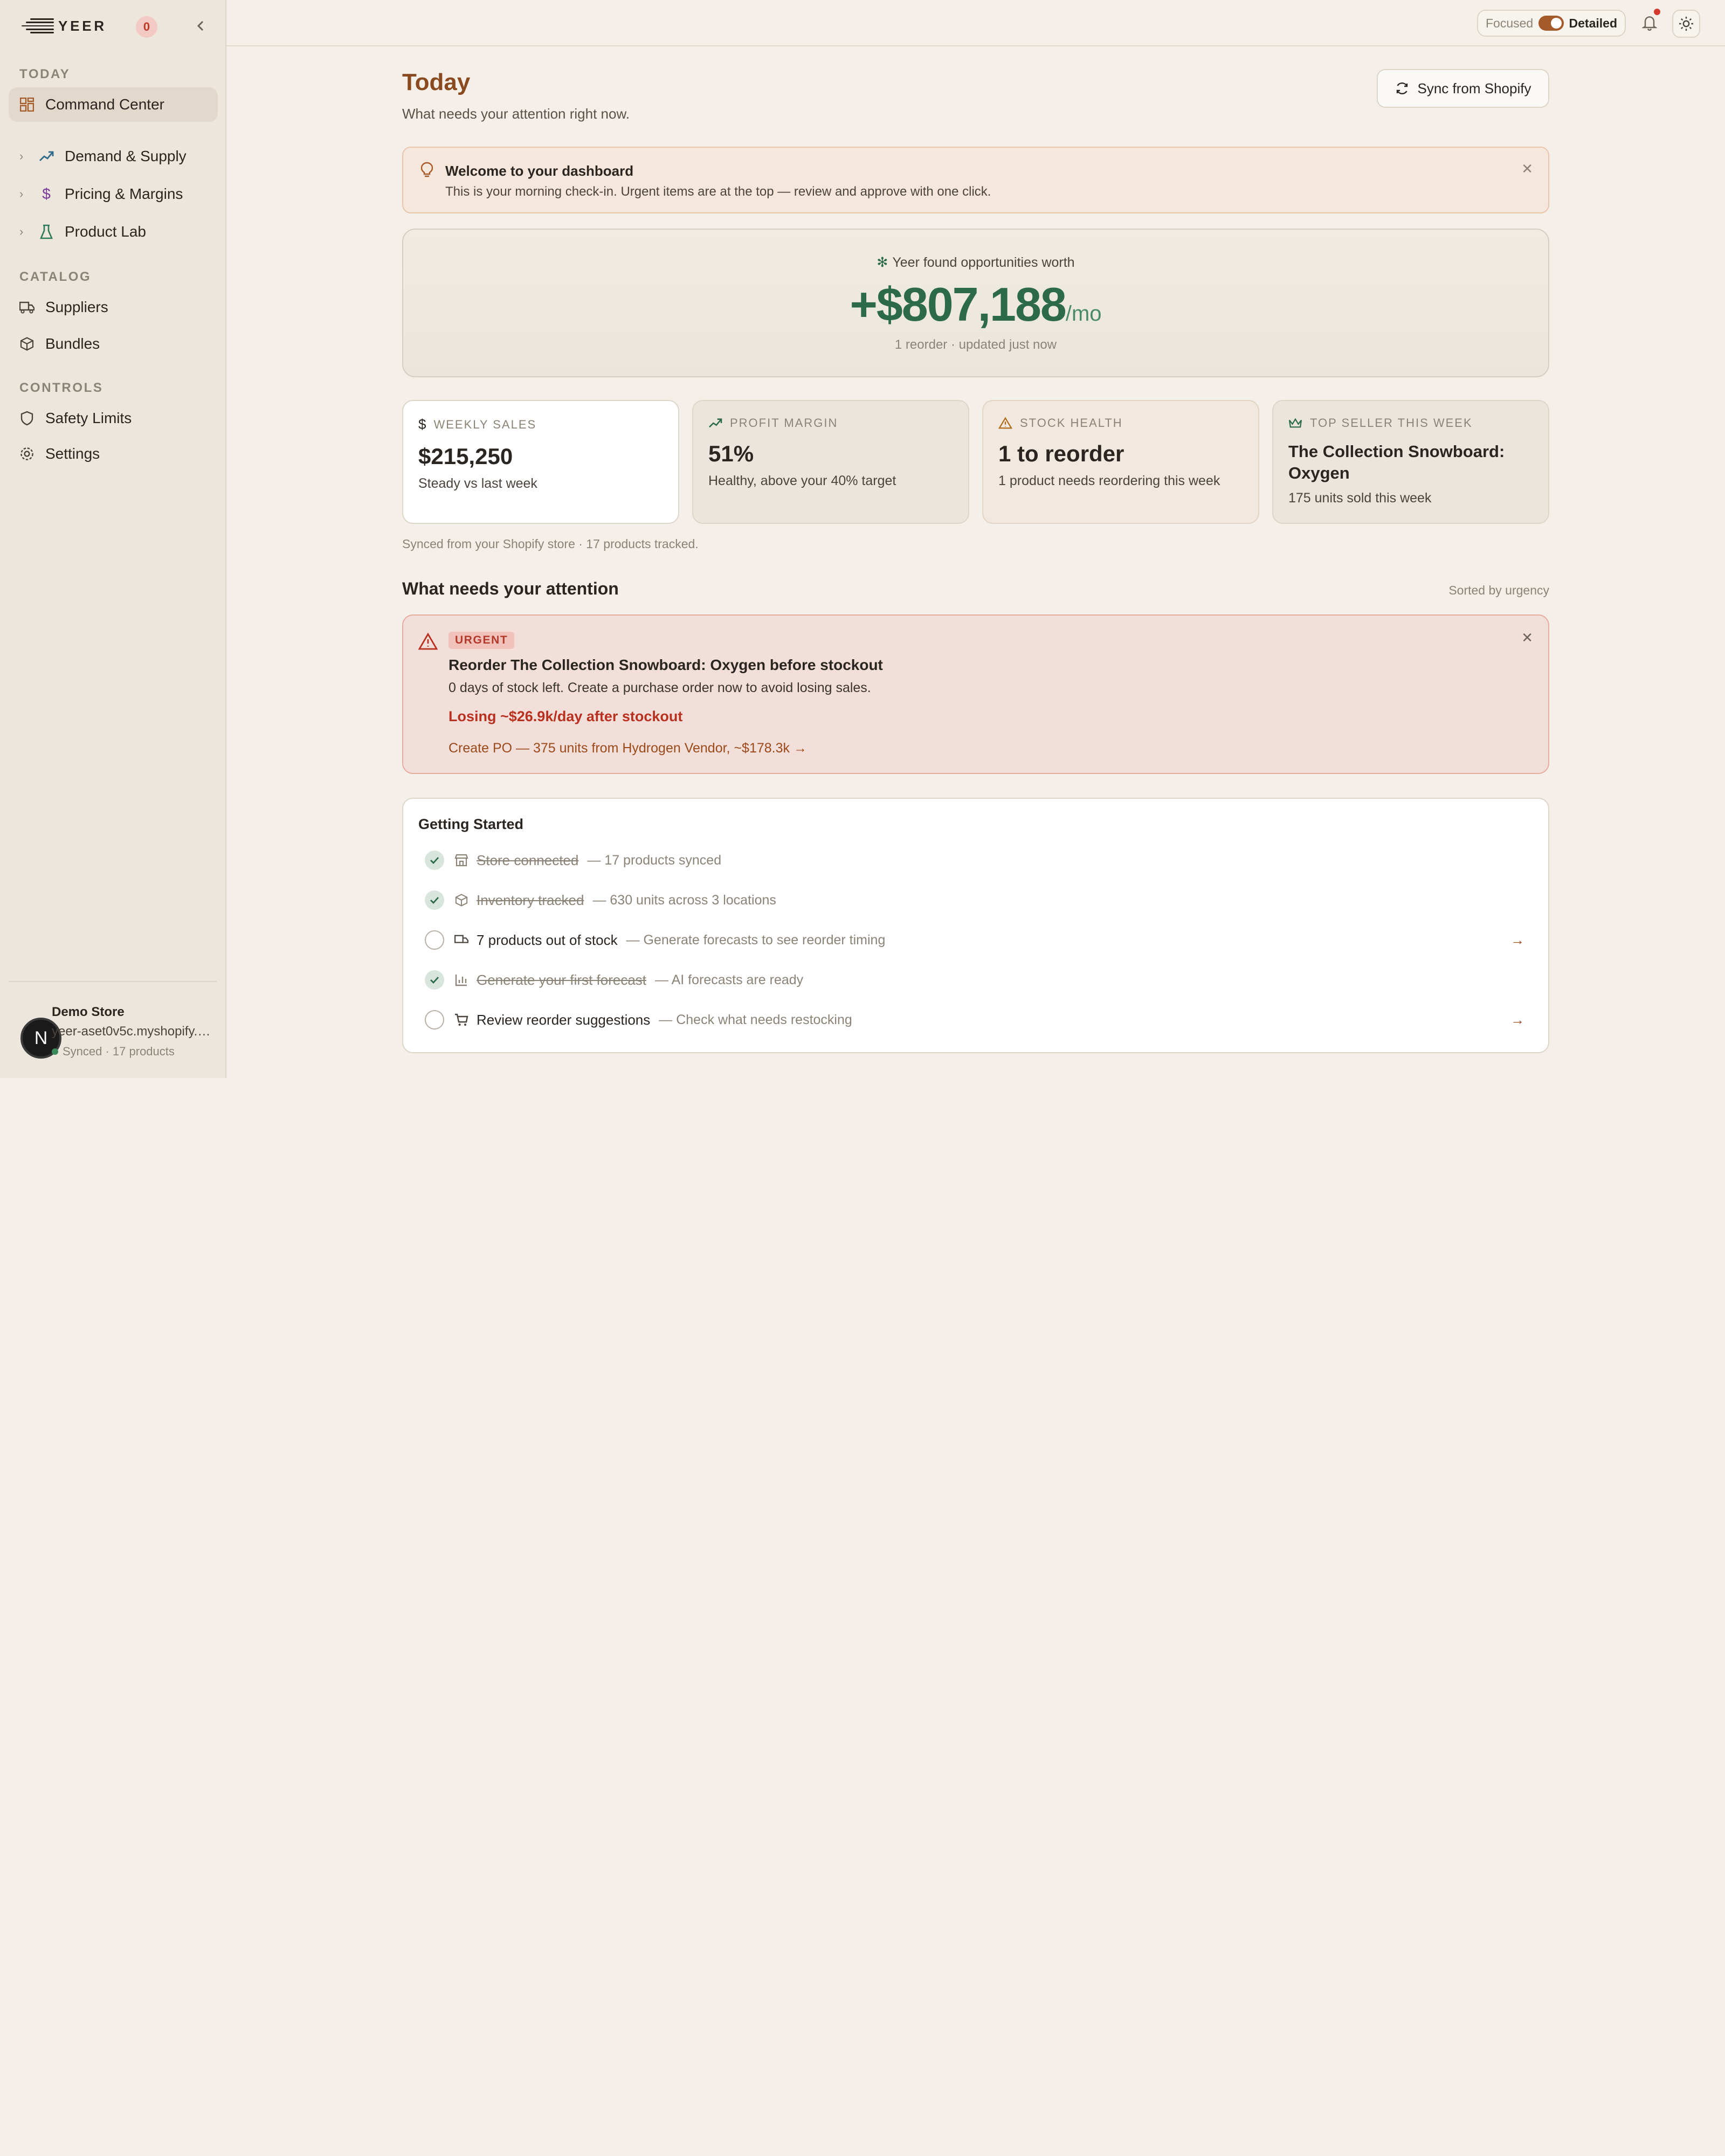 This screenshot has height=2156, width=1725. Describe the element at coordinates (784, 423) in the screenshot. I see `kpi-label: PROFIT MARGIN` at that location.